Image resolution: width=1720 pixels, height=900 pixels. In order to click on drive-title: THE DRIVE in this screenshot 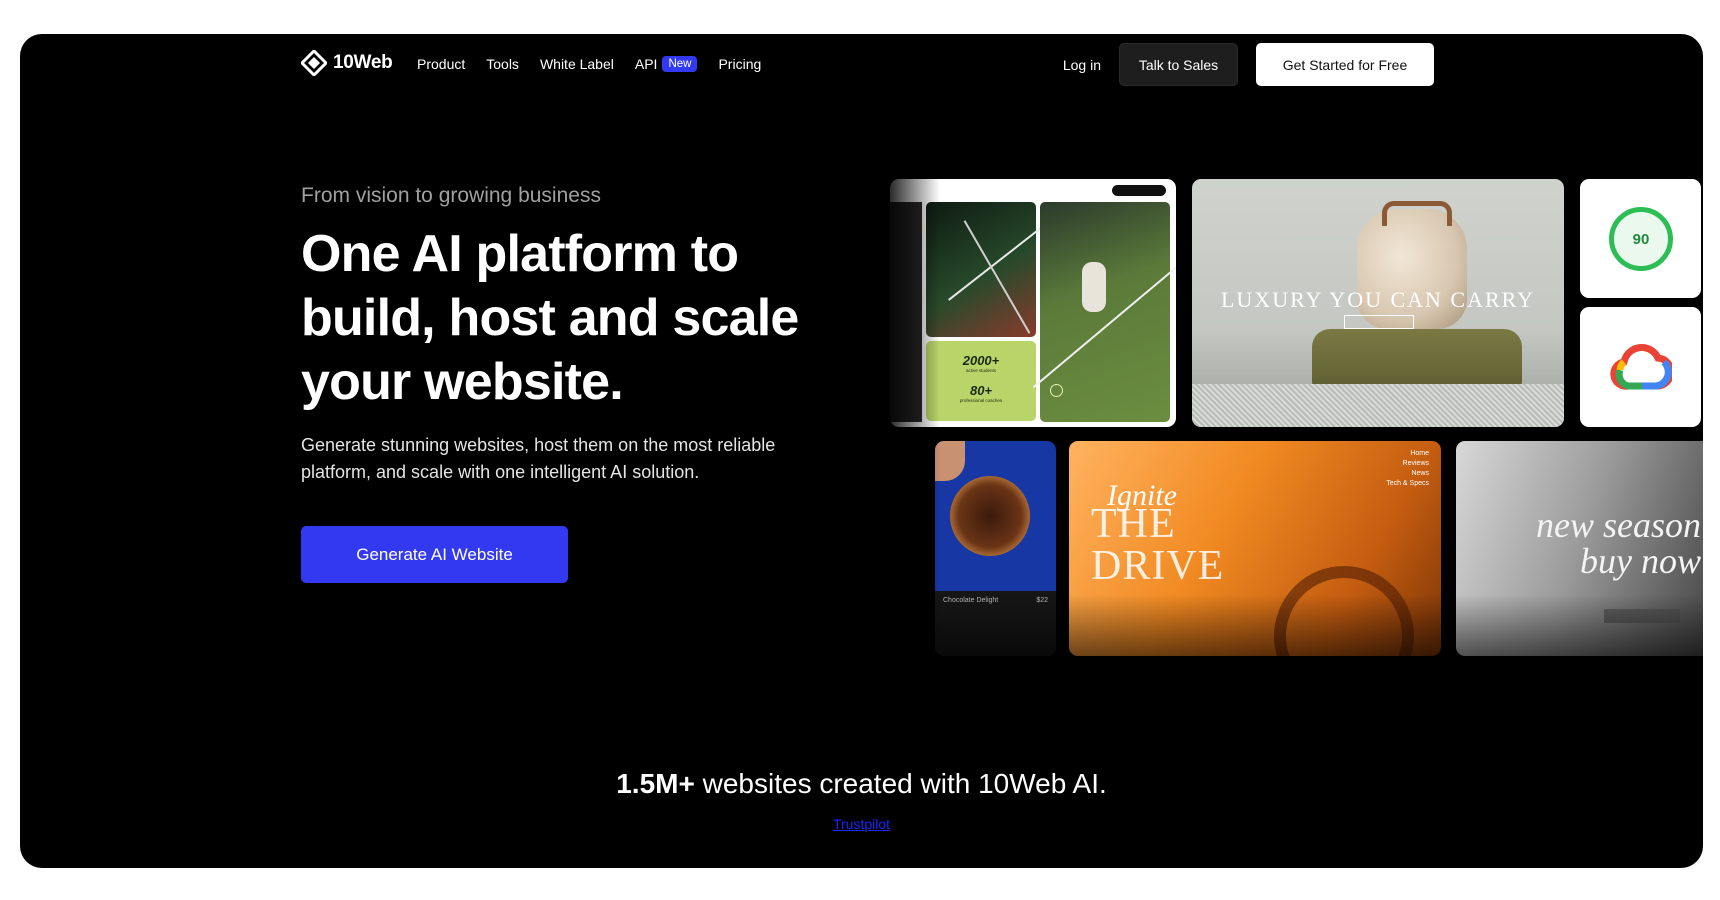, I will do `click(1157, 545)`.